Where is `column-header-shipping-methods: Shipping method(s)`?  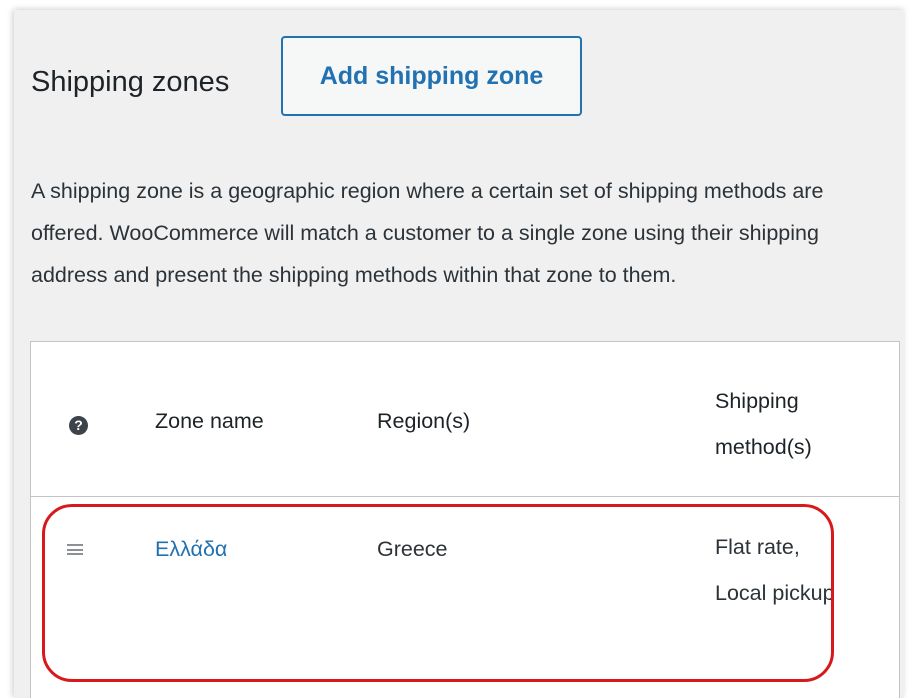 column-header-shipping-methods: Shipping method(s) is located at coordinates (763, 424).